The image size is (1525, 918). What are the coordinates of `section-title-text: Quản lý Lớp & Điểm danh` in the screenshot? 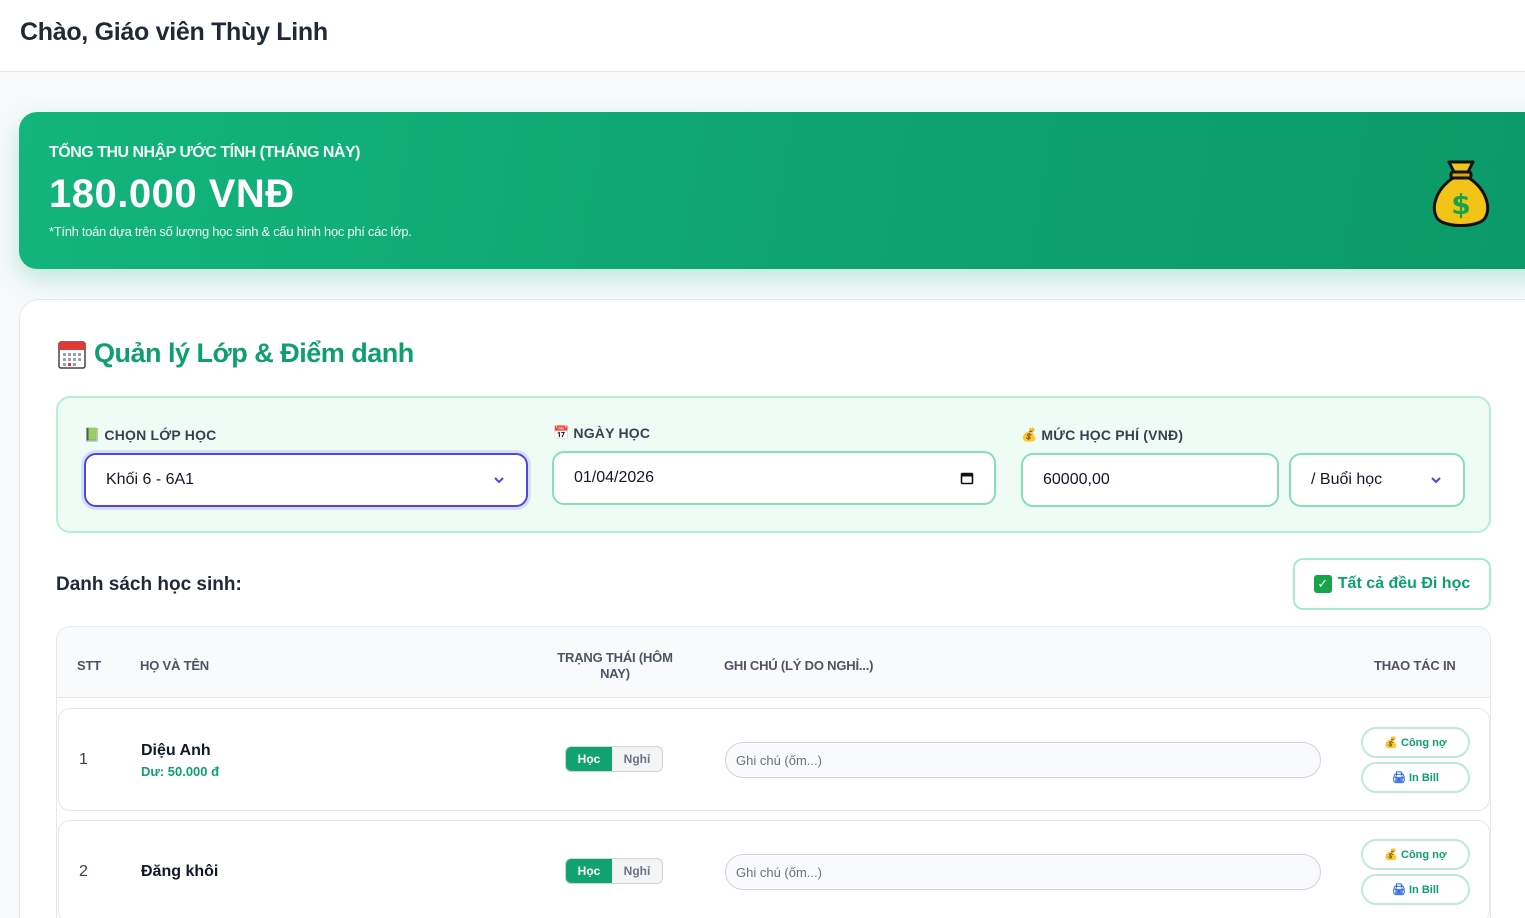 It's located at (254, 353).